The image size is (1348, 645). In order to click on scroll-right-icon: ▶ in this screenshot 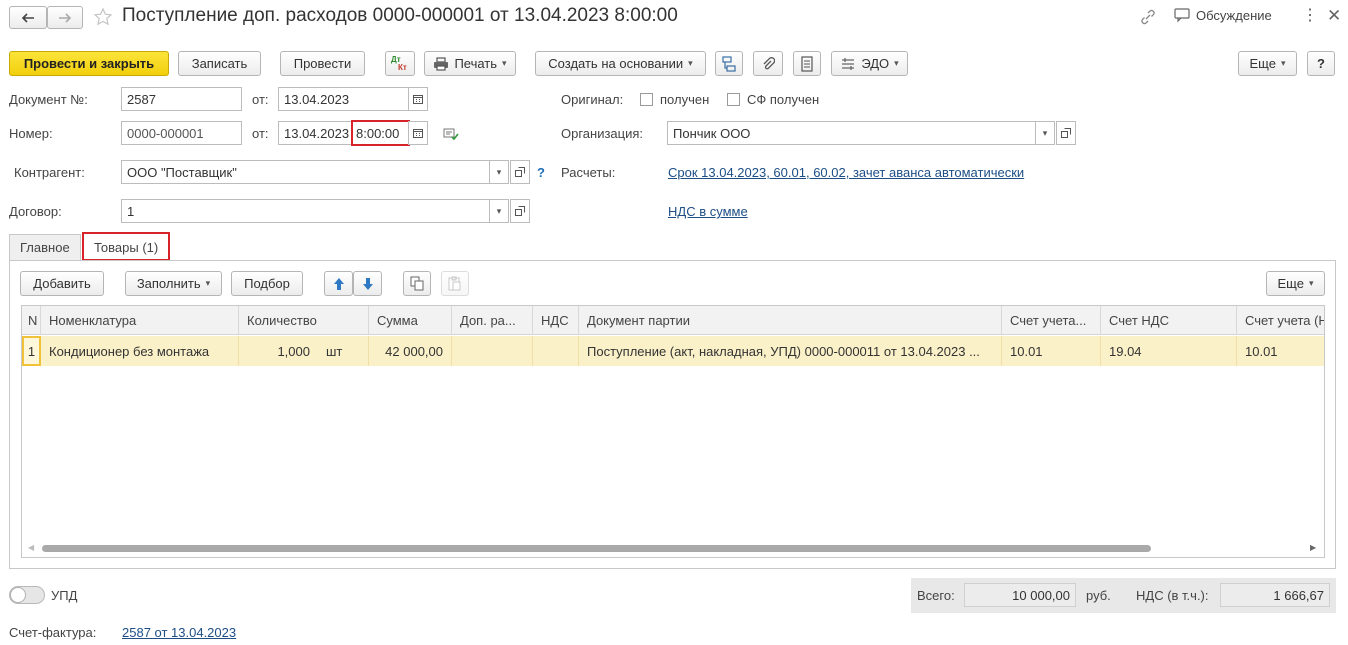, I will do `click(1313, 547)`.